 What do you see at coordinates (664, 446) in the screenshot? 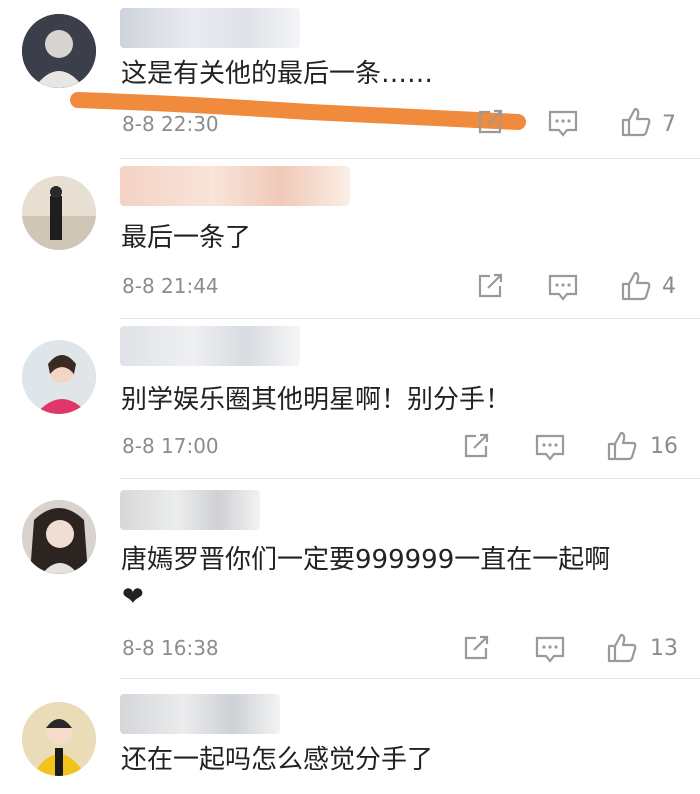
I see `like-count: 16` at bounding box center [664, 446].